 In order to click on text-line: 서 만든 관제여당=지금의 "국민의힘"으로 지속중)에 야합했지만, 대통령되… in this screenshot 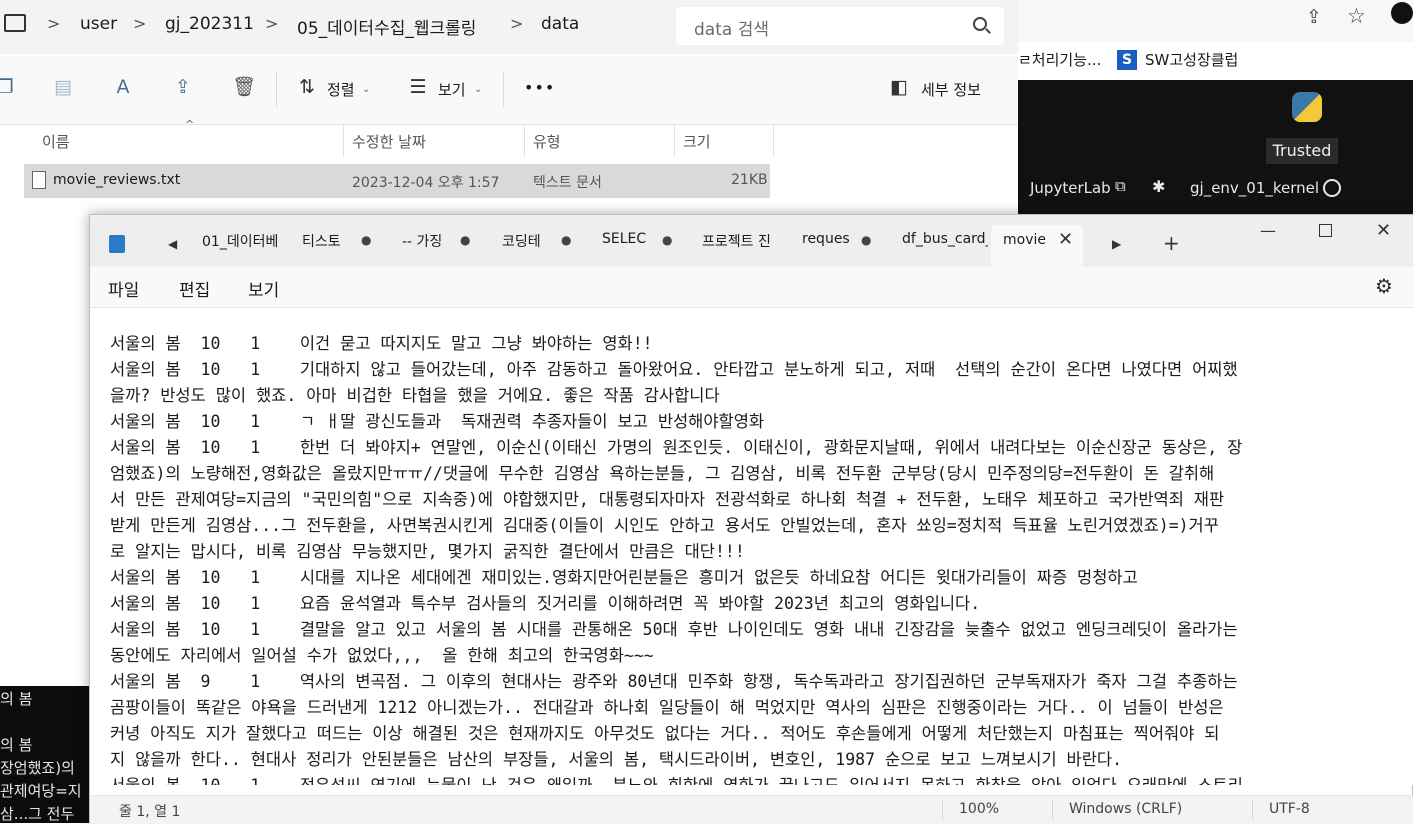, I will do `click(667, 499)`.